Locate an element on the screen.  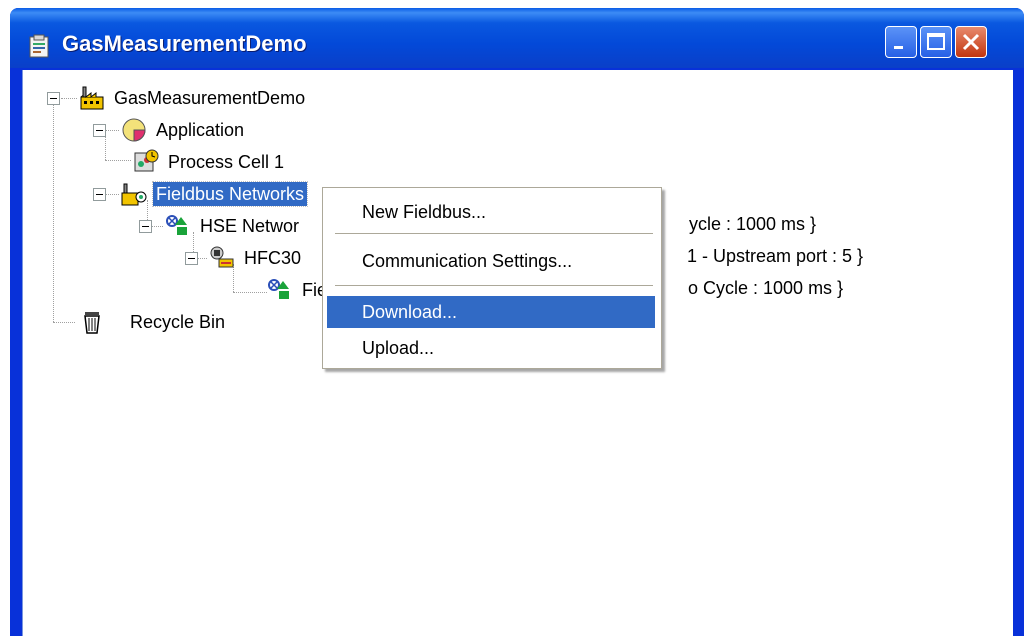
tree-node-application: Application is located at coordinates (184, 130).